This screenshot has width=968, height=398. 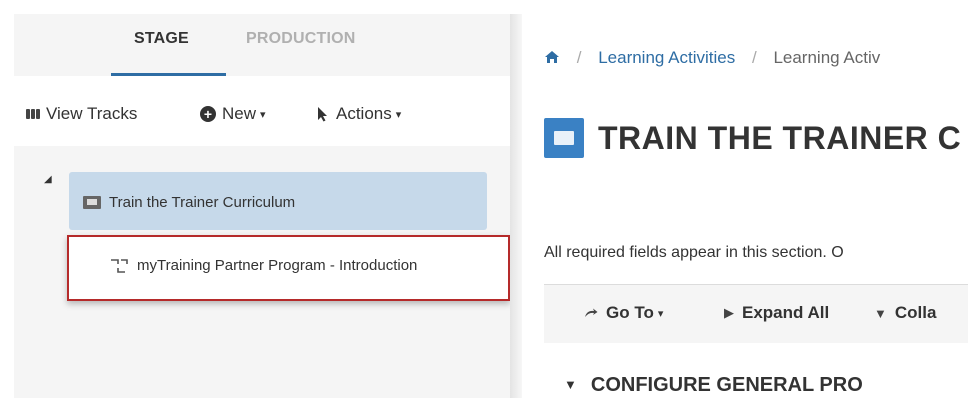 I want to click on section-actionbar: Go To ▾ ▶ Expand All ▼ Colla, so click(x=756, y=313).